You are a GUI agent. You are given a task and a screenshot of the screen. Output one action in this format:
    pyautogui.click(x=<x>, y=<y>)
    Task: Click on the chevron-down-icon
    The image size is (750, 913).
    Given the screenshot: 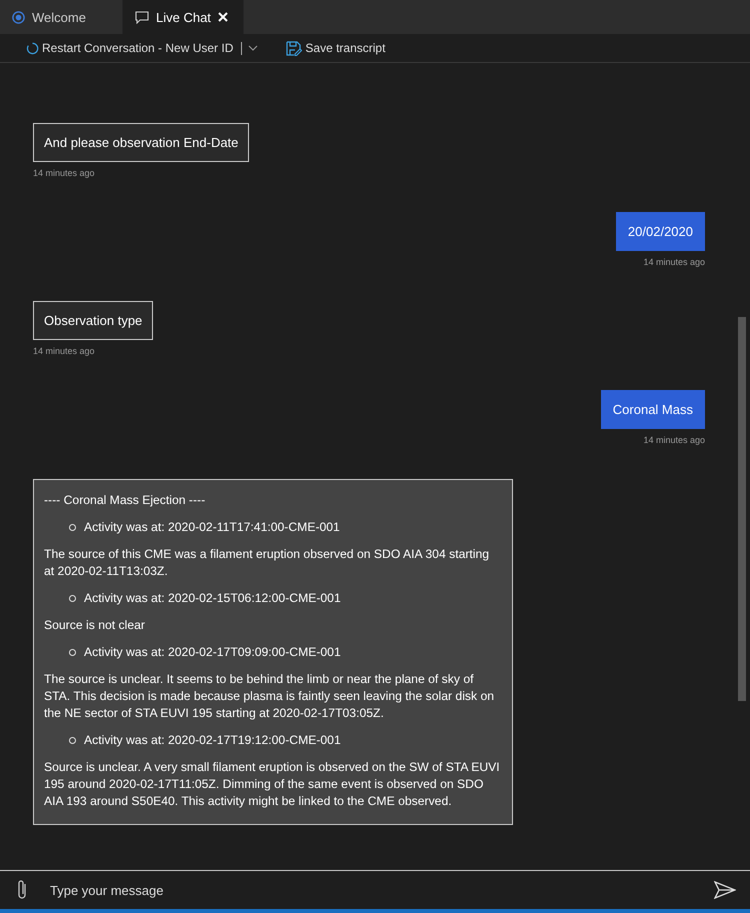 What is the action you would take?
    pyautogui.click(x=253, y=48)
    